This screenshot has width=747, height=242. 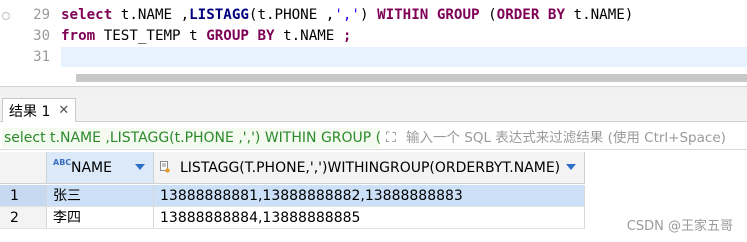 I want to click on code-text: (t.PHONE ,, so click(x=291, y=15).